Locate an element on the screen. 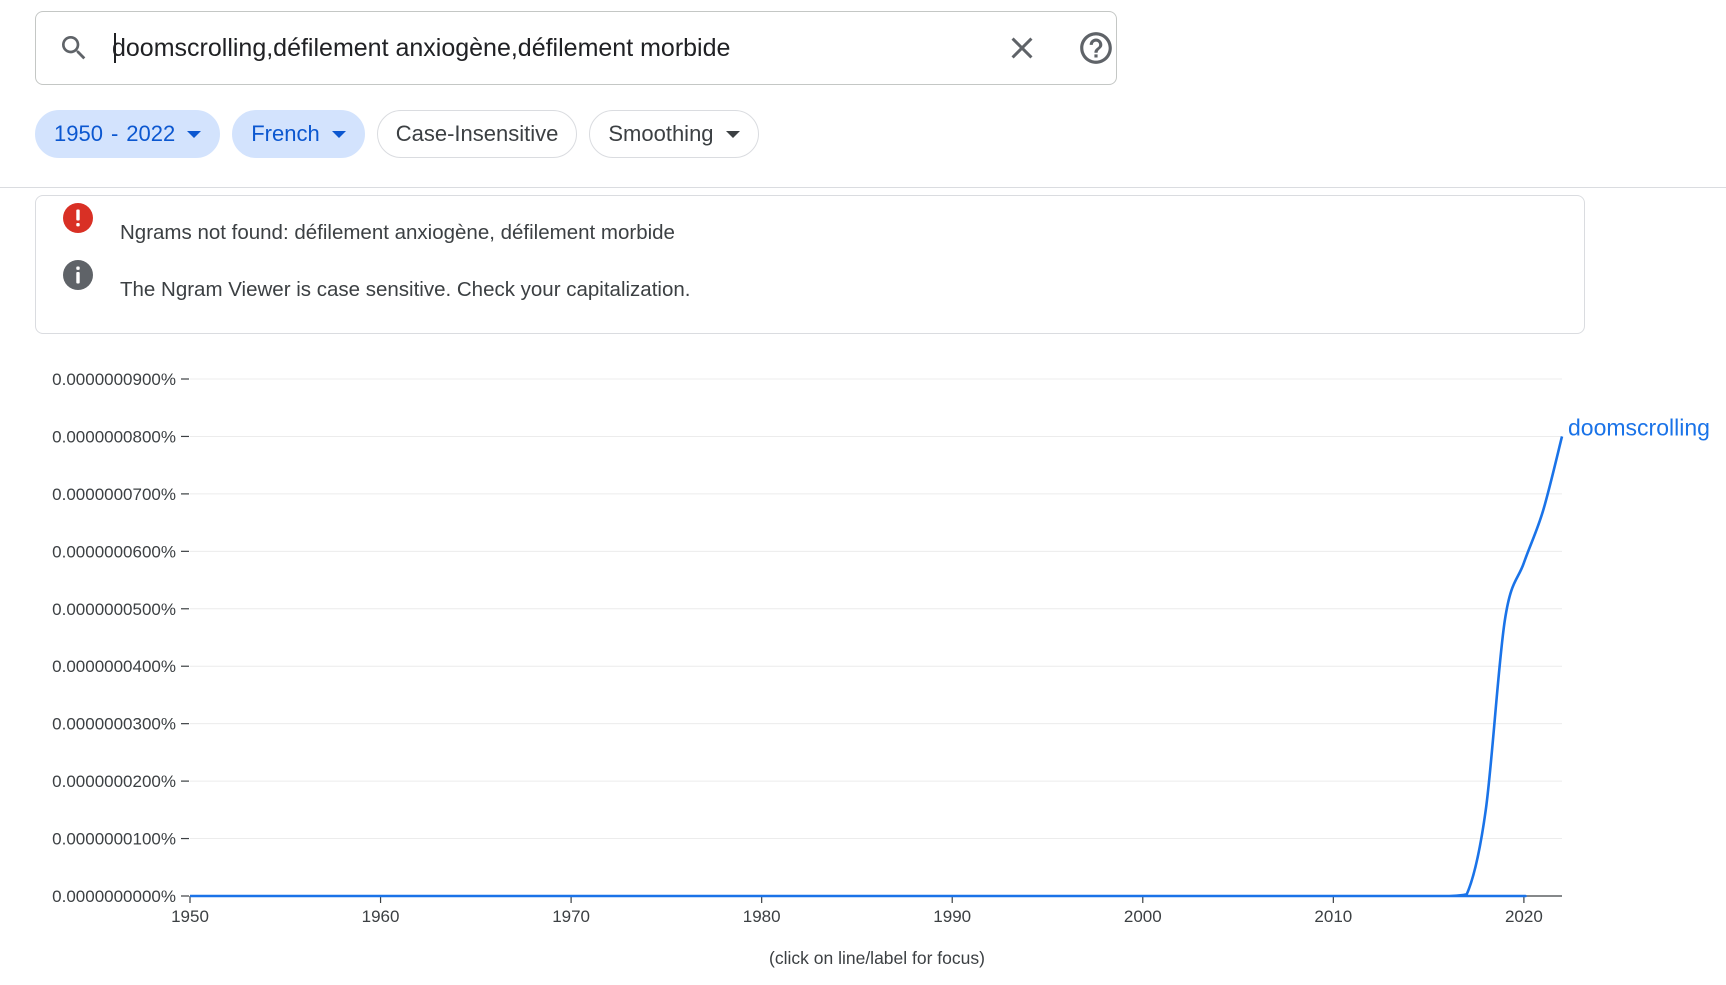 The image size is (1726, 985). x-tick-label: 2010 is located at coordinates (1333, 916).